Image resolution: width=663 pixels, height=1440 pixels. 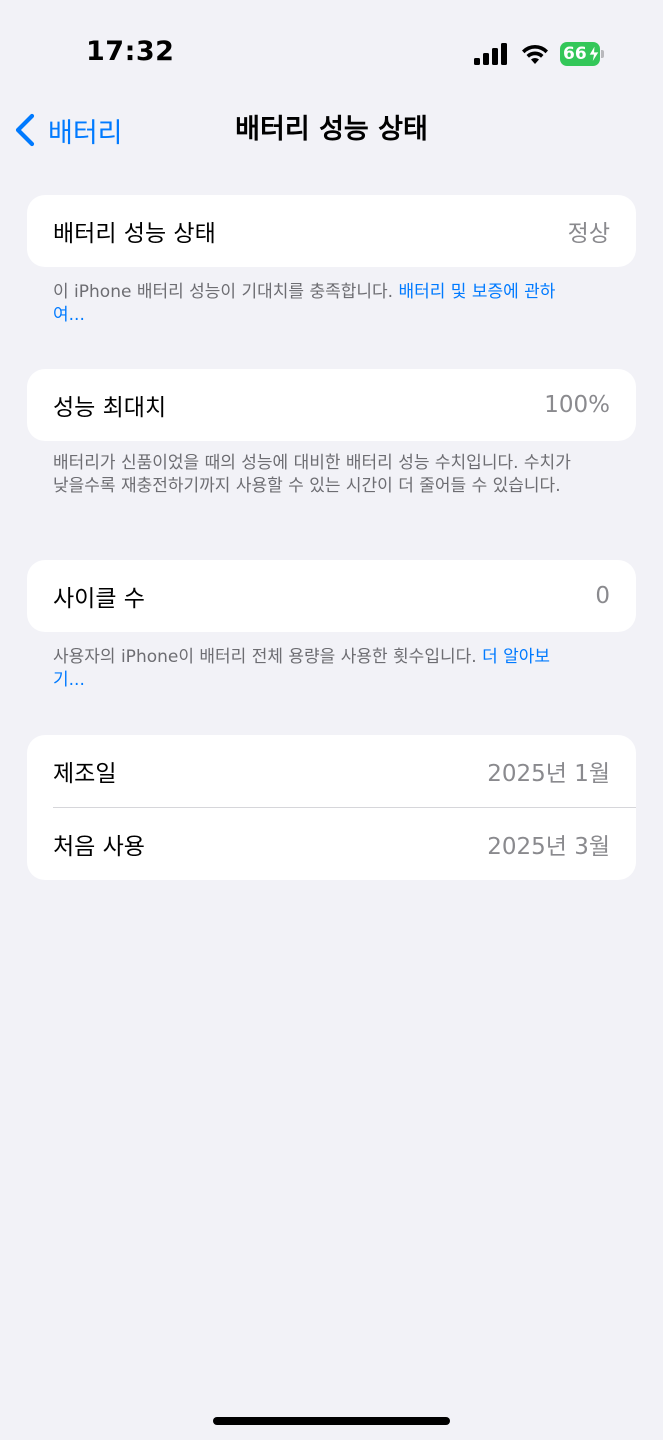 I want to click on battery-health-footer-text: 이 iPhone 배터리 성능이 기대치를 충족합니다., so click(x=226, y=292).